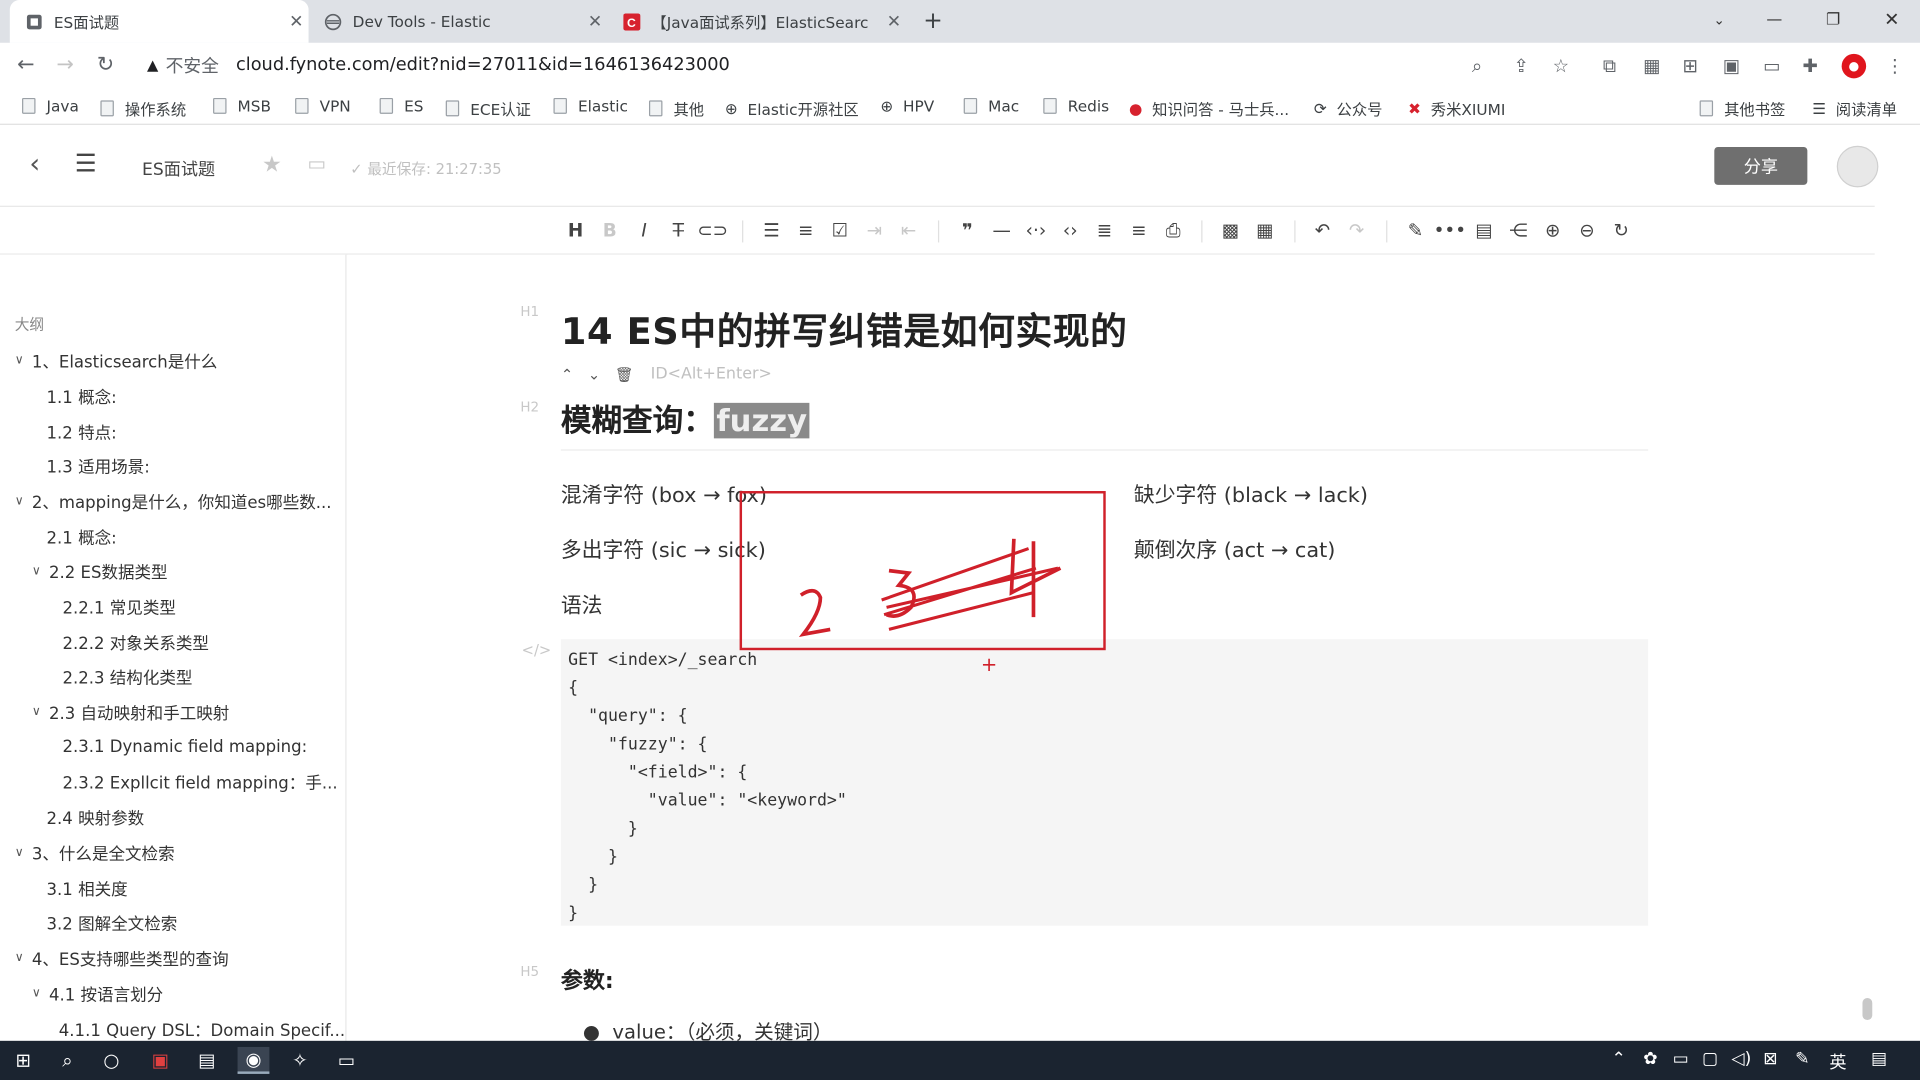  Describe the element at coordinates (316, 163) in the screenshot. I see `folder-icon: ▭` at that location.